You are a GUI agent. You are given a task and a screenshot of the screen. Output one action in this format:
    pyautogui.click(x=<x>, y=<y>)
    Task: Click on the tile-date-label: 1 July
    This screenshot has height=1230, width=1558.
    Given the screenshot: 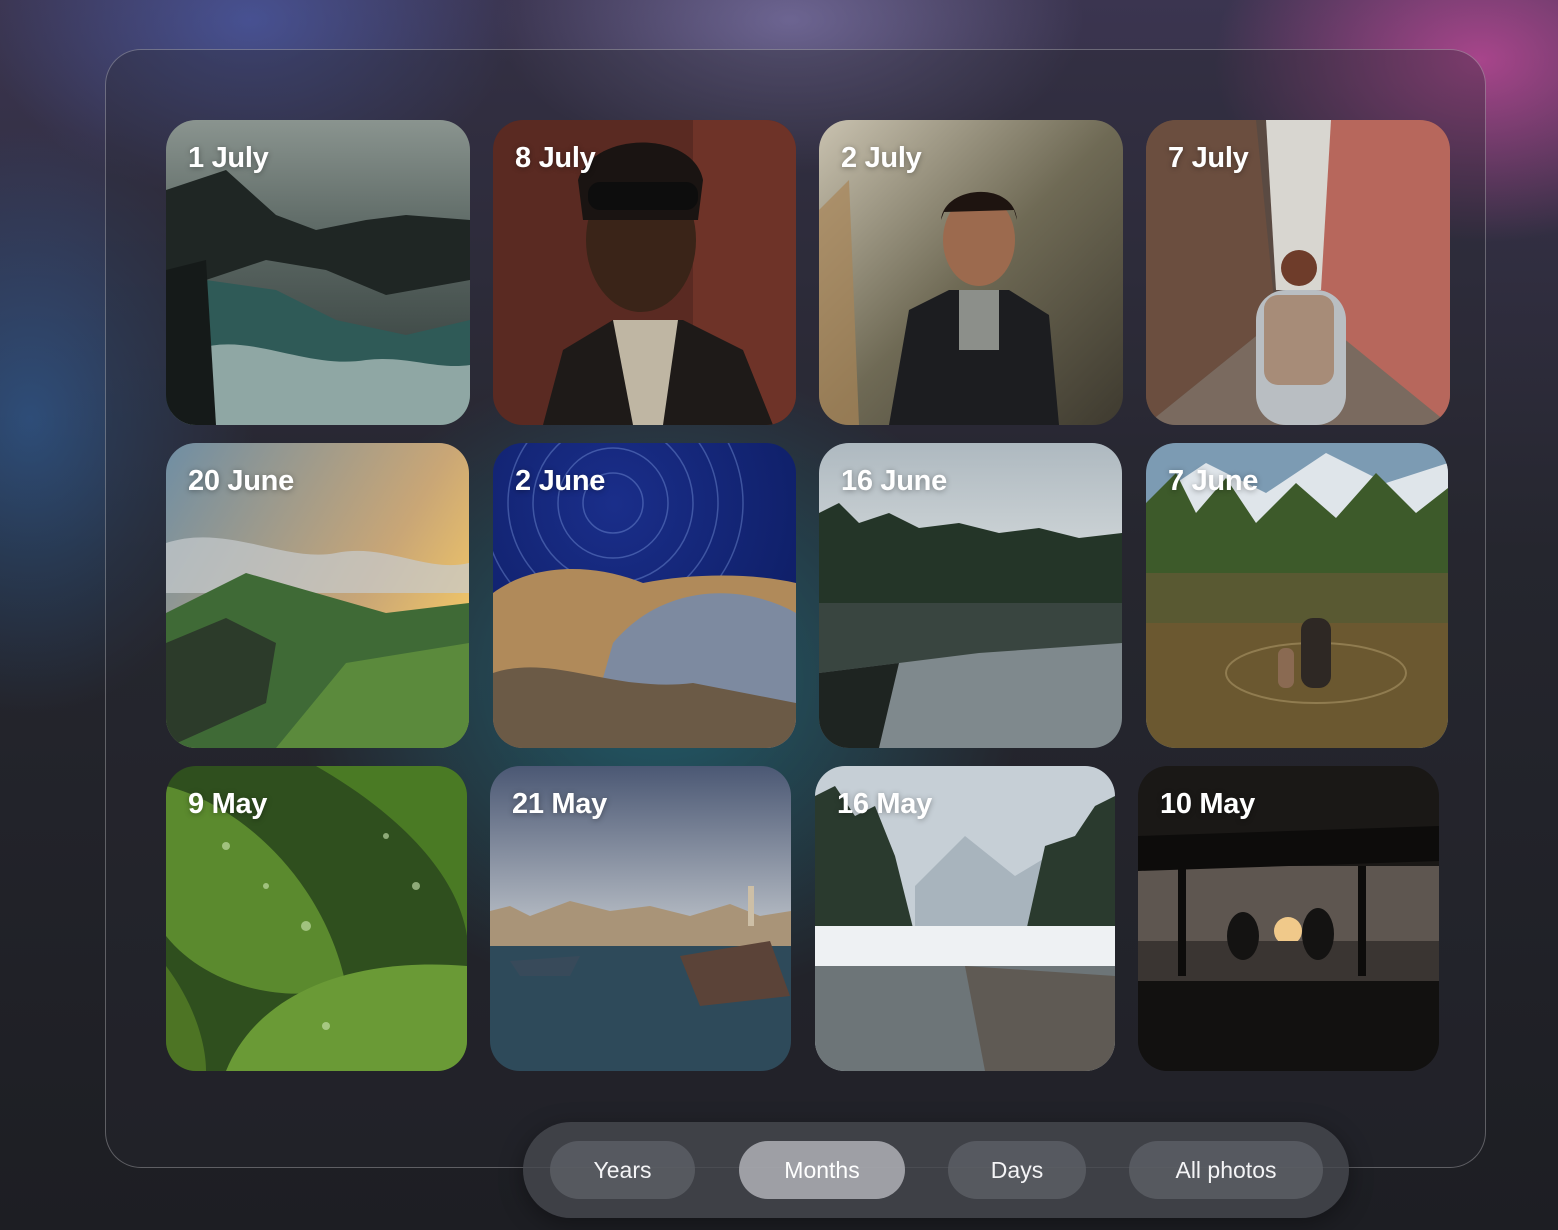 What is the action you would take?
    pyautogui.click(x=228, y=158)
    